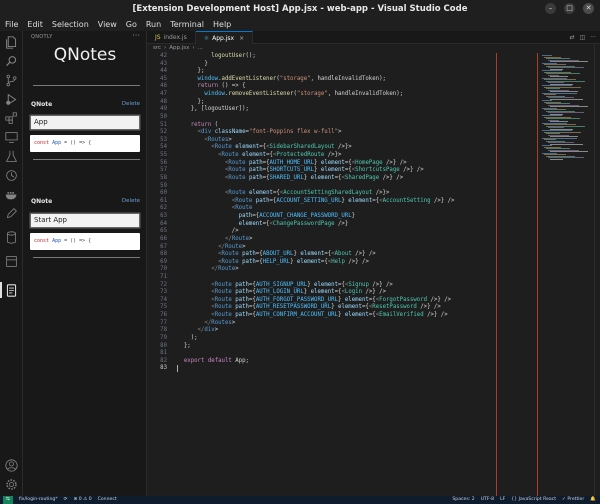  What do you see at coordinates (11, 24) in the screenshot?
I see `menu-file: File` at bounding box center [11, 24].